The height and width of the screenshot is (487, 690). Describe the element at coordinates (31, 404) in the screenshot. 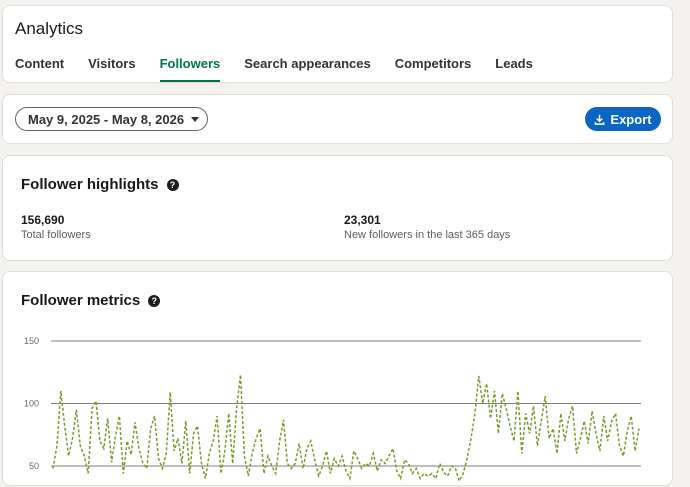

I see `y-tick-label: 100` at that location.